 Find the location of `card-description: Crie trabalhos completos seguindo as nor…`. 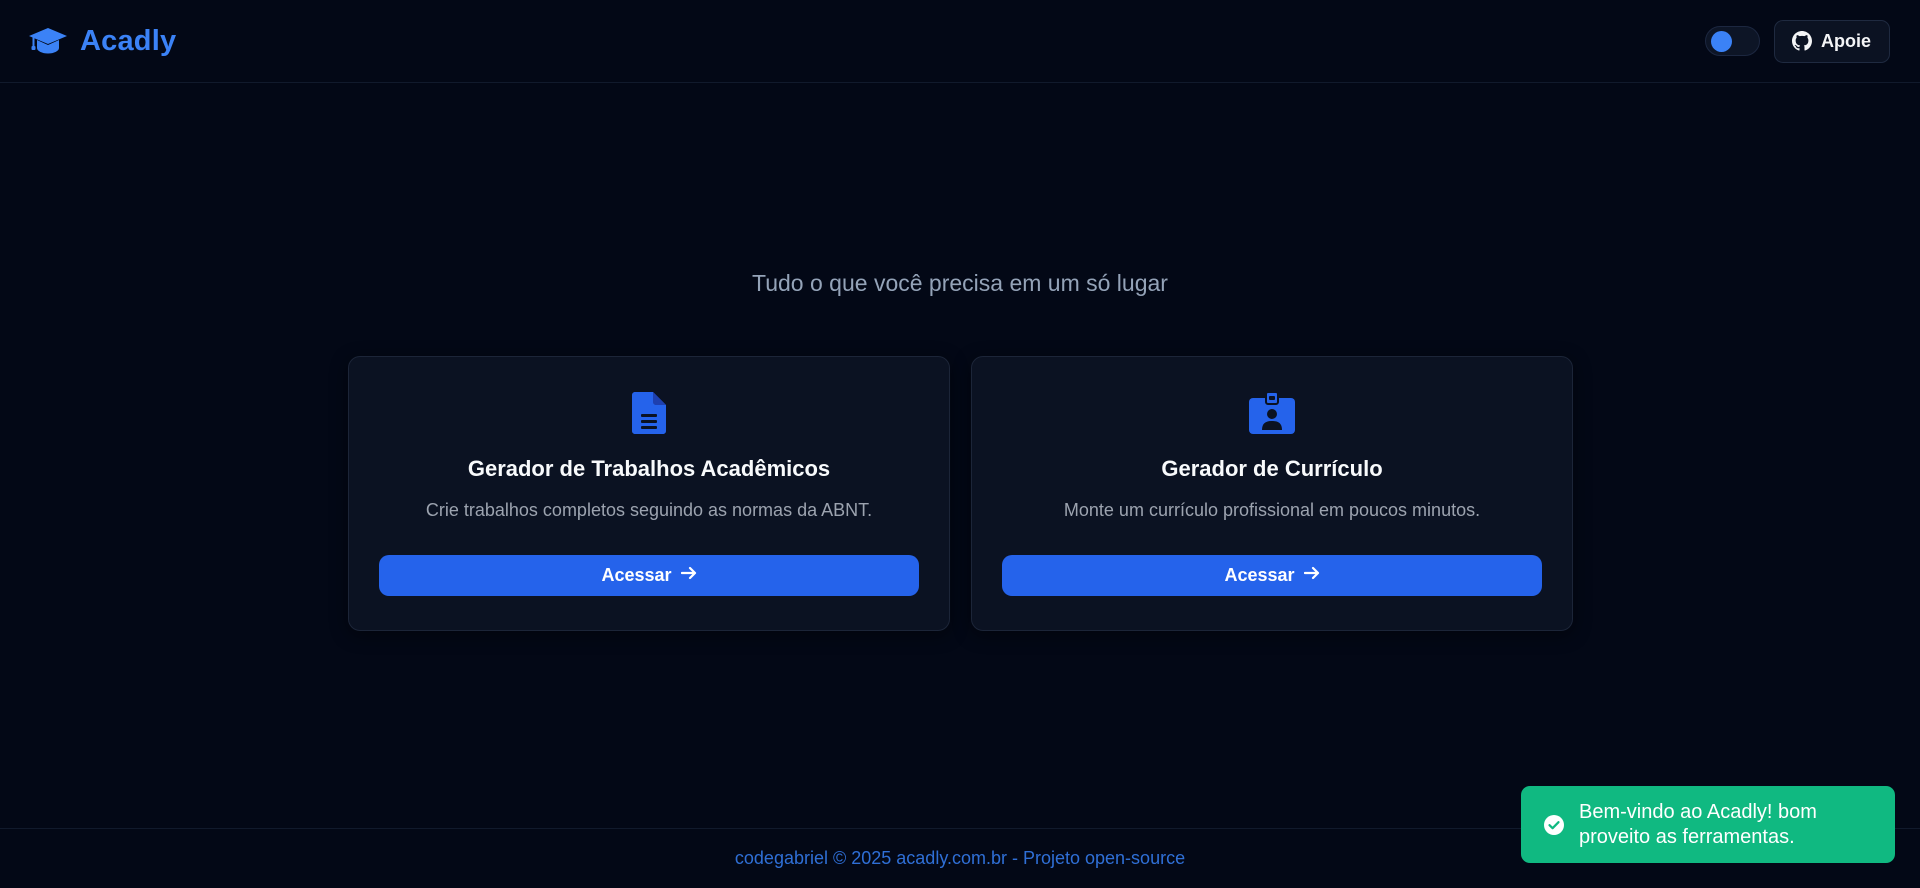

card-description: Crie trabalhos completos seguindo as nor… is located at coordinates (649, 510).